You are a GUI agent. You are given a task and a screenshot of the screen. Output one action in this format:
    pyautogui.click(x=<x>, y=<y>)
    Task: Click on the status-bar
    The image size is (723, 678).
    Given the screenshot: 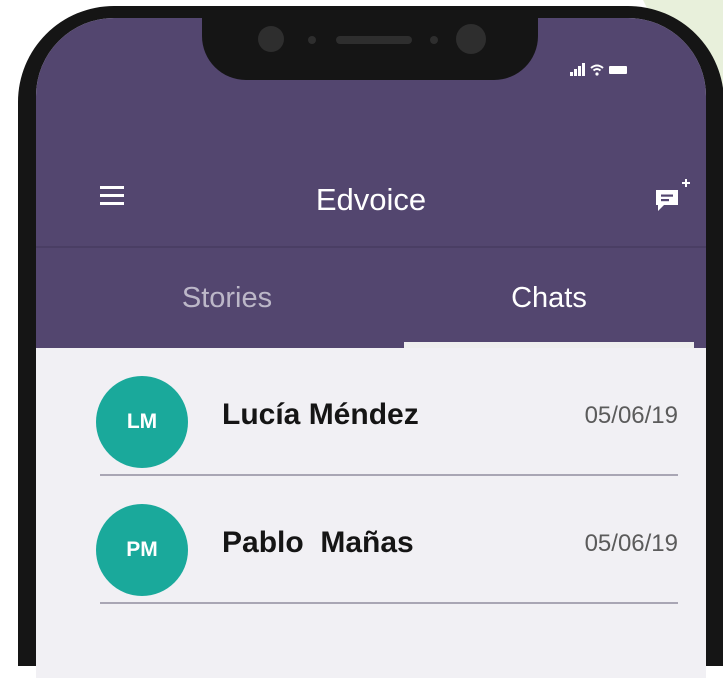 What is the action you would take?
    pyautogui.click(x=598, y=69)
    